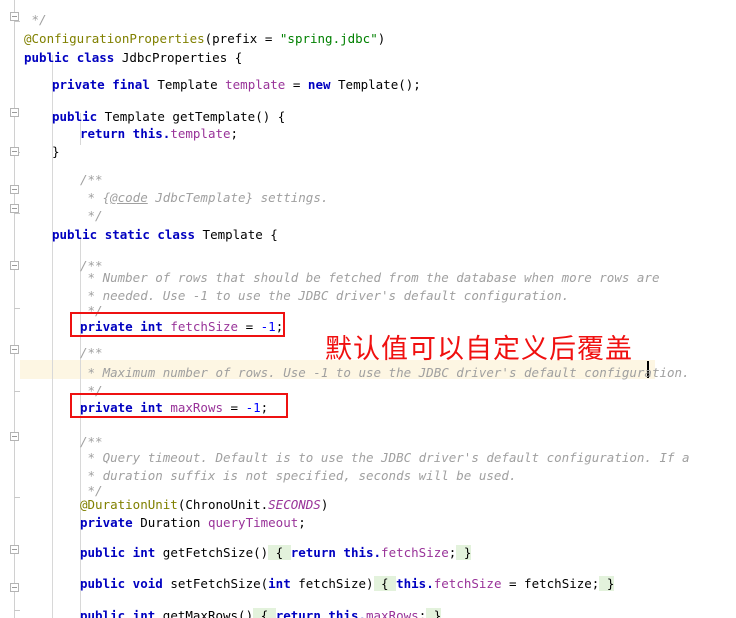 This screenshot has width=736, height=618. What do you see at coordinates (268, 326) in the screenshot?
I see `token-number: -1` at bounding box center [268, 326].